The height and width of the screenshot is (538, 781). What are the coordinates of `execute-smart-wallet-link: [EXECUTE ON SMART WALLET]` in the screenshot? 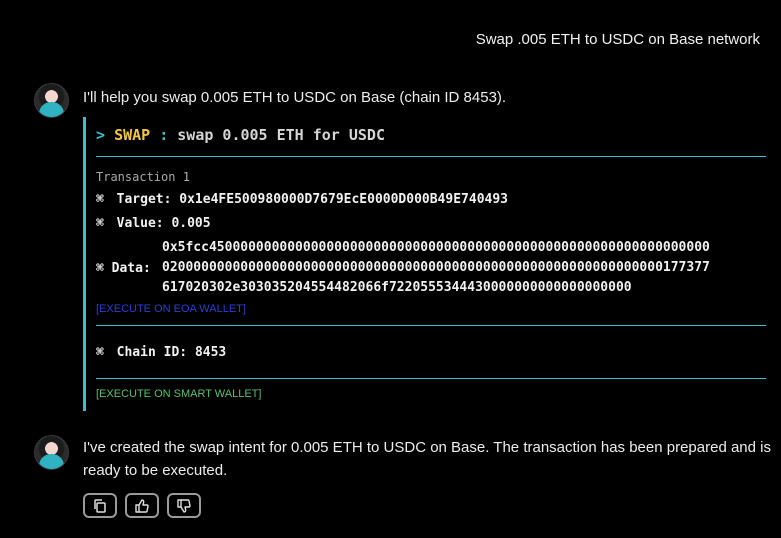 It's located at (178, 394).